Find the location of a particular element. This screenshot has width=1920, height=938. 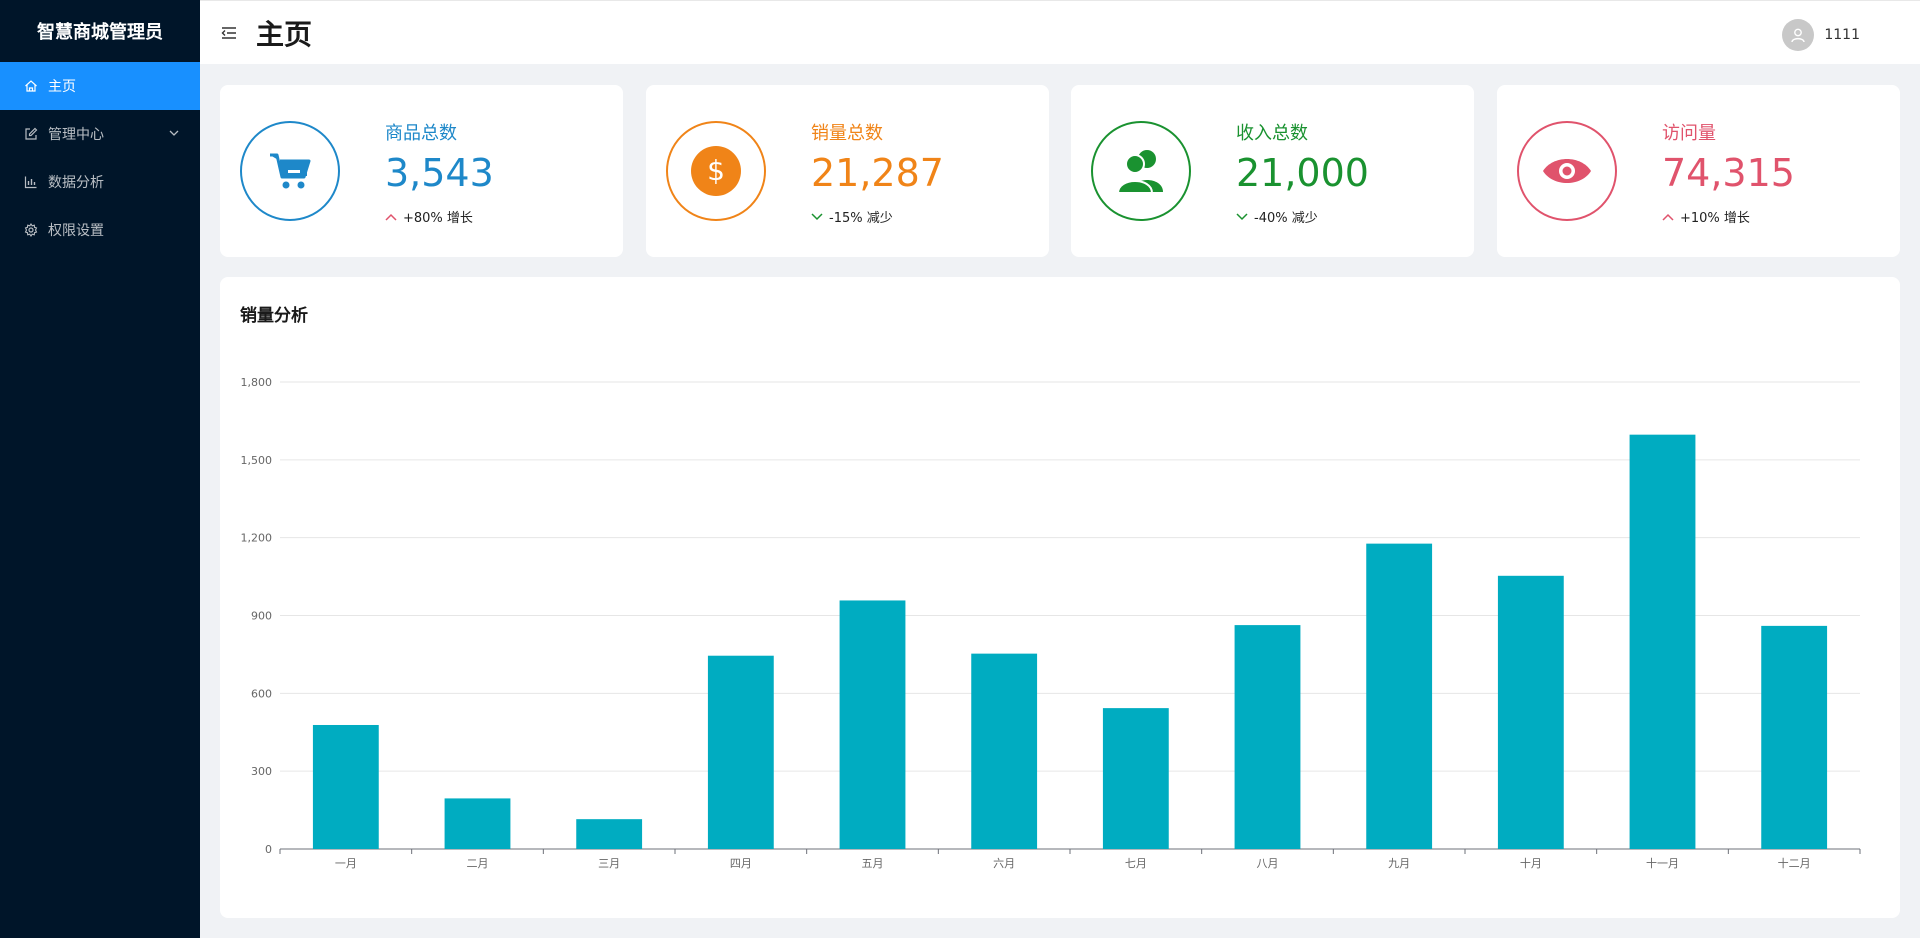

stat-card-visits: 访问量 74,315 +10% 增长 is located at coordinates (1698, 171).